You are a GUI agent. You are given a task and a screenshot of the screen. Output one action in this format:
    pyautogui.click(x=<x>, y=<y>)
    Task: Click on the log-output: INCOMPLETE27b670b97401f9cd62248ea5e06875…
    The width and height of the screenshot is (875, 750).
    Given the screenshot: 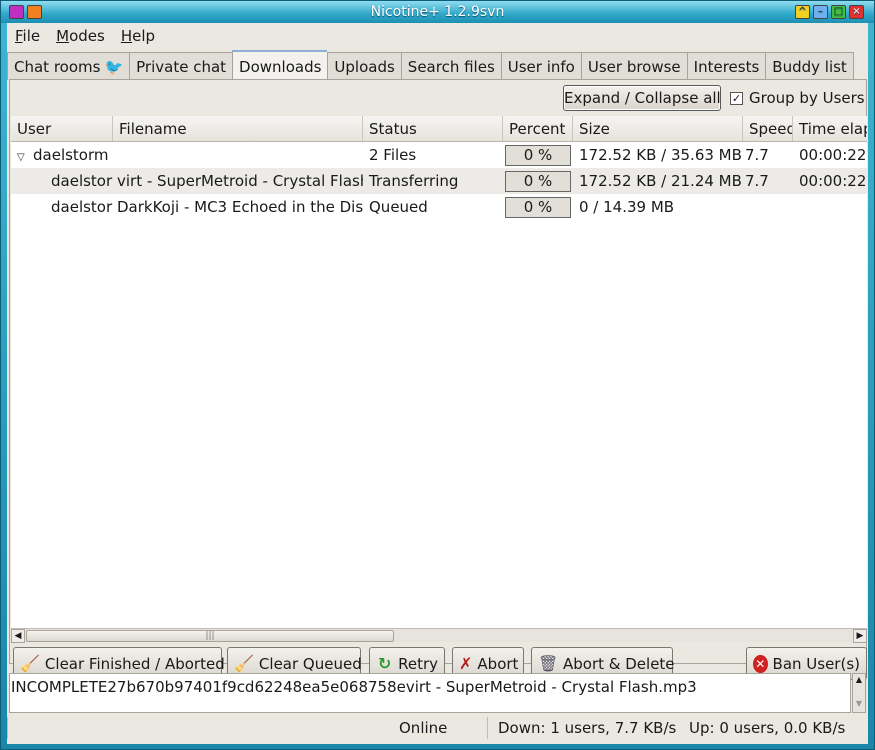 What is the action you would take?
    pyautogui.click(x=430, y=693)
    